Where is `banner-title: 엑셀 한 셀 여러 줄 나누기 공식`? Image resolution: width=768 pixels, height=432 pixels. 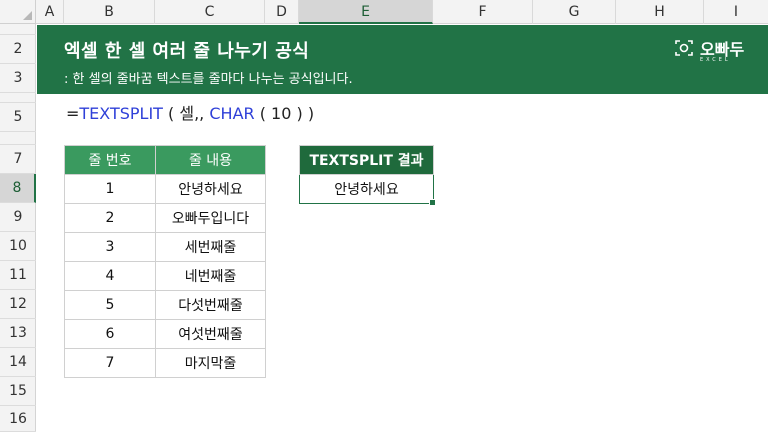
banner-title: 엑셀 한 셀 여러 줄 나누기 공식 is located at coordinates (187, 51).